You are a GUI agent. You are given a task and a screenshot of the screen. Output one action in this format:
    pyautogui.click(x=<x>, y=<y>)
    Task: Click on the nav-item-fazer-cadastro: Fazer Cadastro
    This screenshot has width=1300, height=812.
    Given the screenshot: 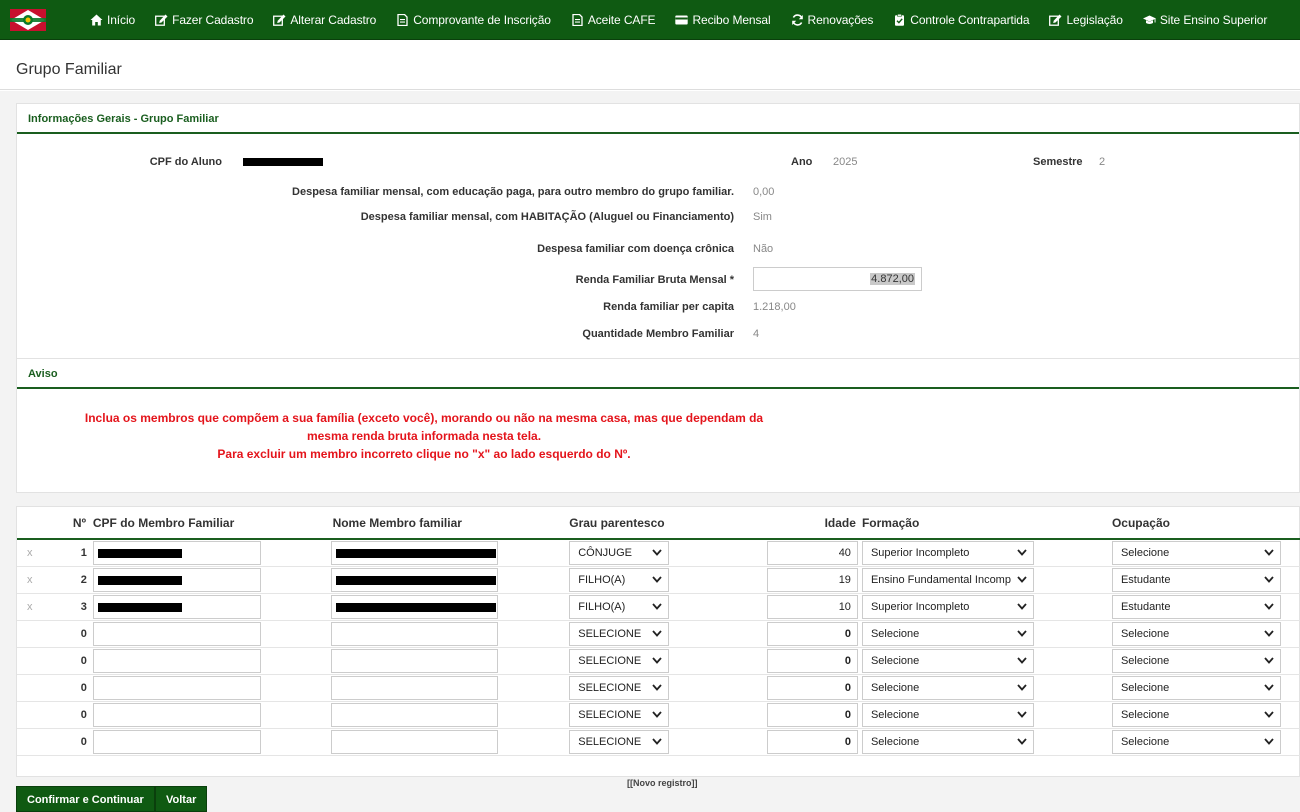 What is the action you would take?
    pyautogui.click(x=204, y=20)
    